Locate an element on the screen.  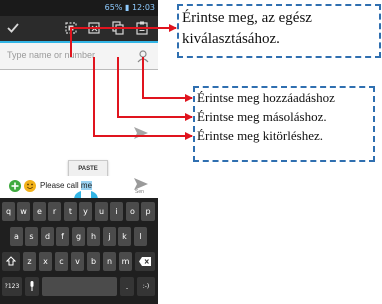
key-y: y is located at coordinates (85, 211).